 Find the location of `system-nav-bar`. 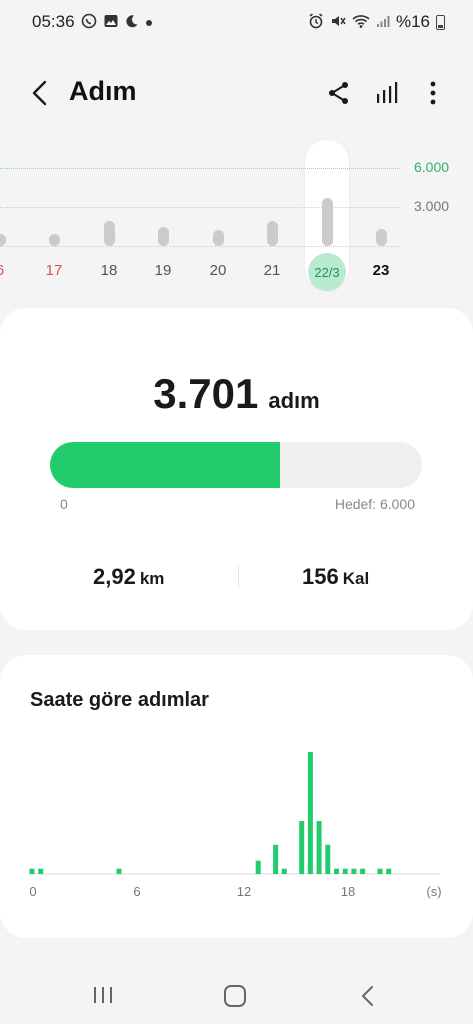

system-nav-bar is located at coordinates (236, 994).